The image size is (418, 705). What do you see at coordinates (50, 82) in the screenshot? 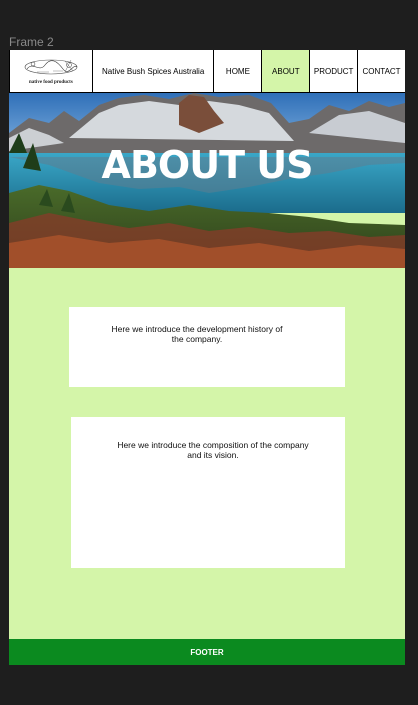
I see `logo-tagline: native food products` at bounding box center [50, 82].